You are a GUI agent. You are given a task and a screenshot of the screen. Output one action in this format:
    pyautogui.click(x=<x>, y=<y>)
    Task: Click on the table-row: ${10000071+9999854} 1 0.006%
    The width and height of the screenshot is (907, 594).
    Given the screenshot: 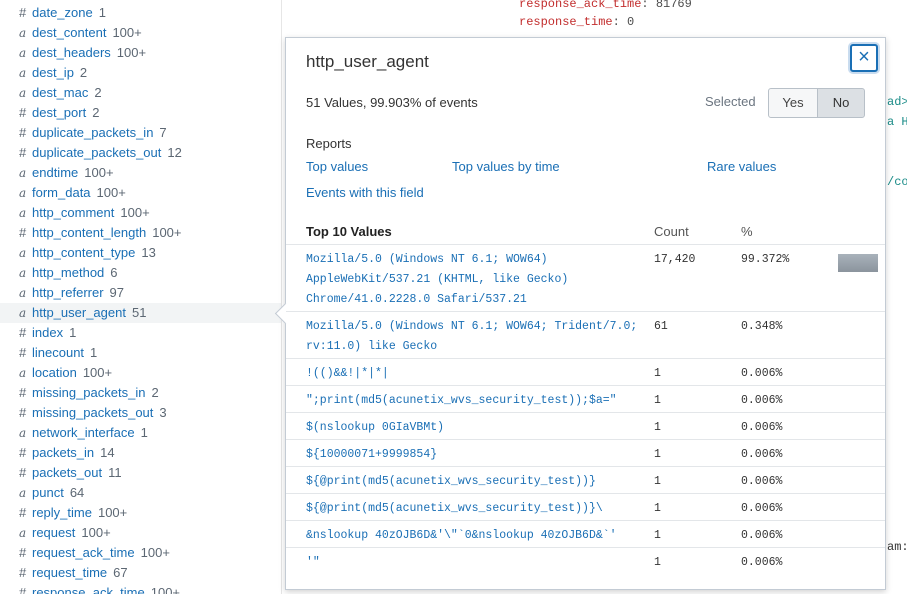 What is the action you would take?
    pyautogui.click(x=585, y=453)
    